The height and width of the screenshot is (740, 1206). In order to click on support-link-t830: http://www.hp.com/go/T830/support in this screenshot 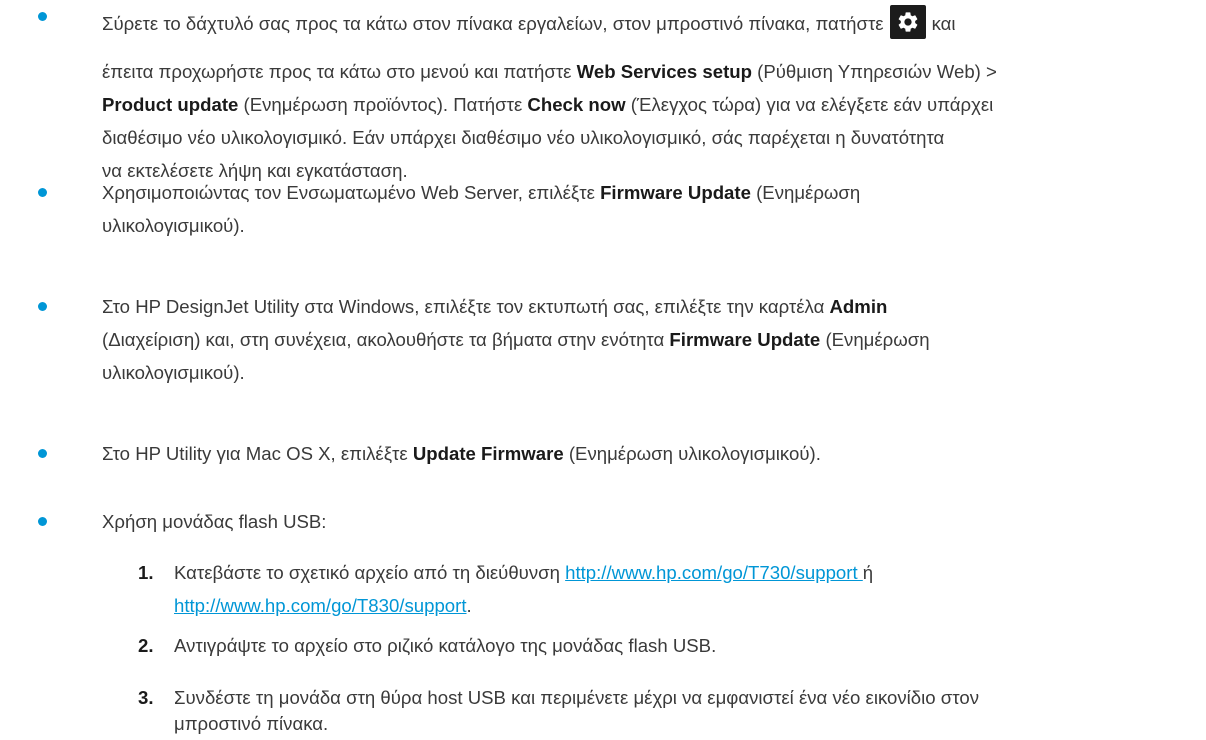, I will do `click(320, 605)`.